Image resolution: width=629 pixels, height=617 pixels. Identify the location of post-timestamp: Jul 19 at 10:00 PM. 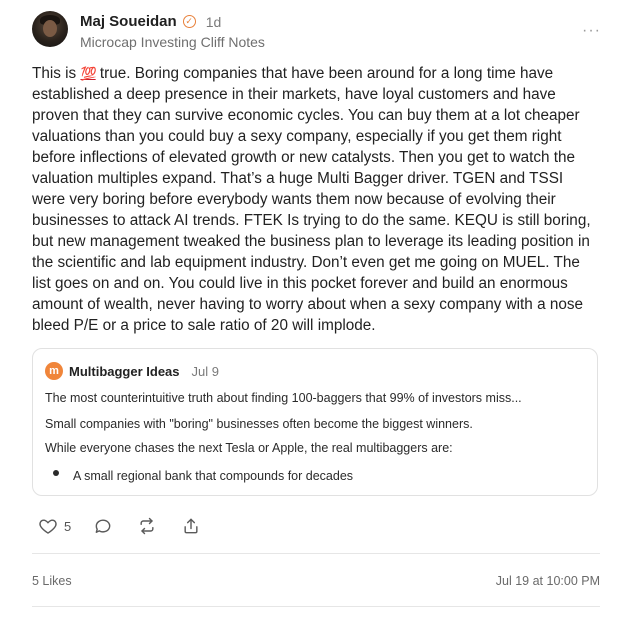
(547, 581).